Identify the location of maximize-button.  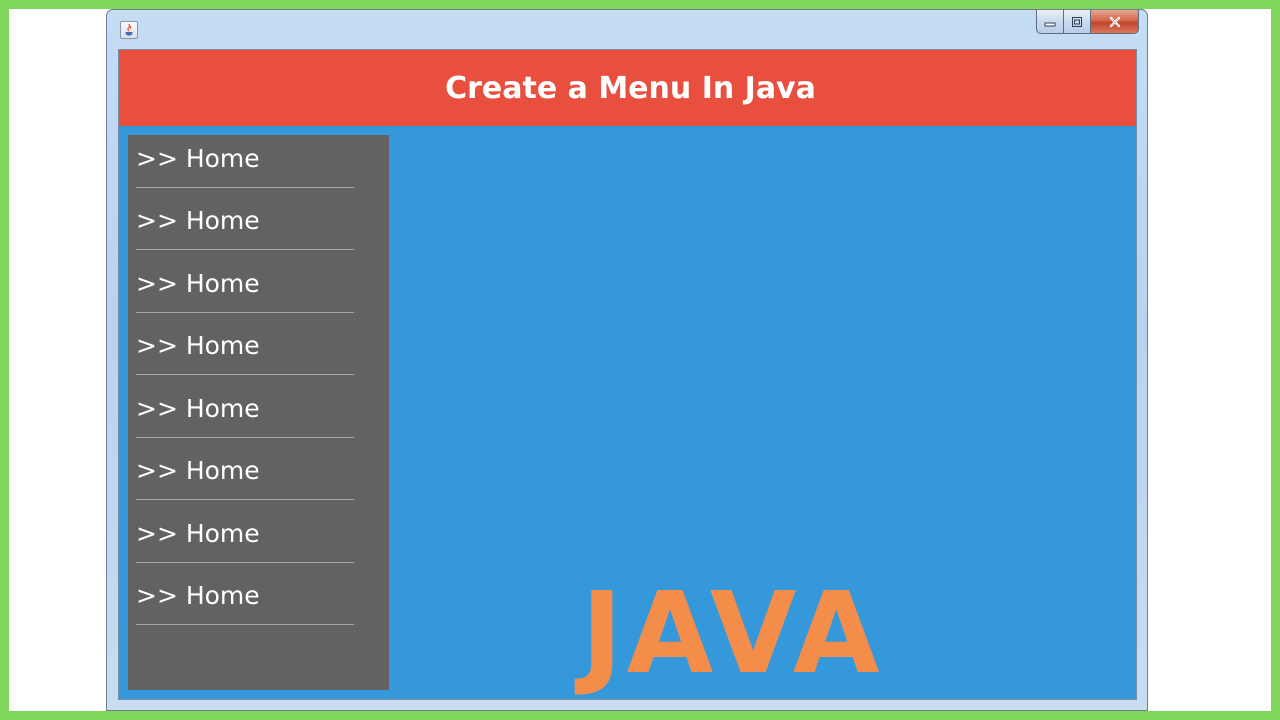
(1077, 22).